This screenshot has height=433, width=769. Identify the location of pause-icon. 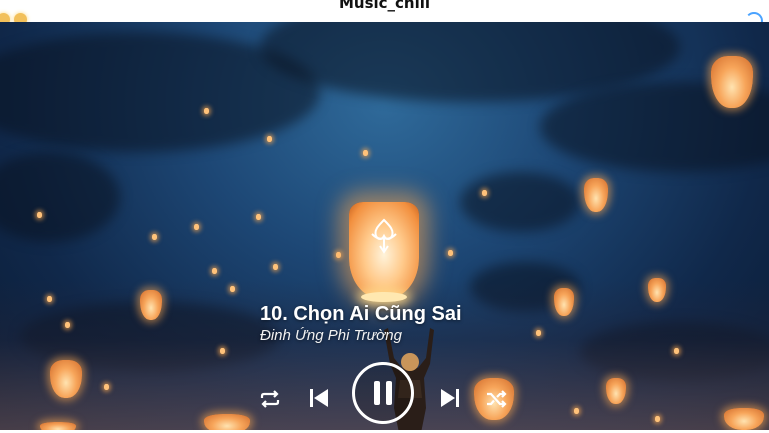
(383, 393).